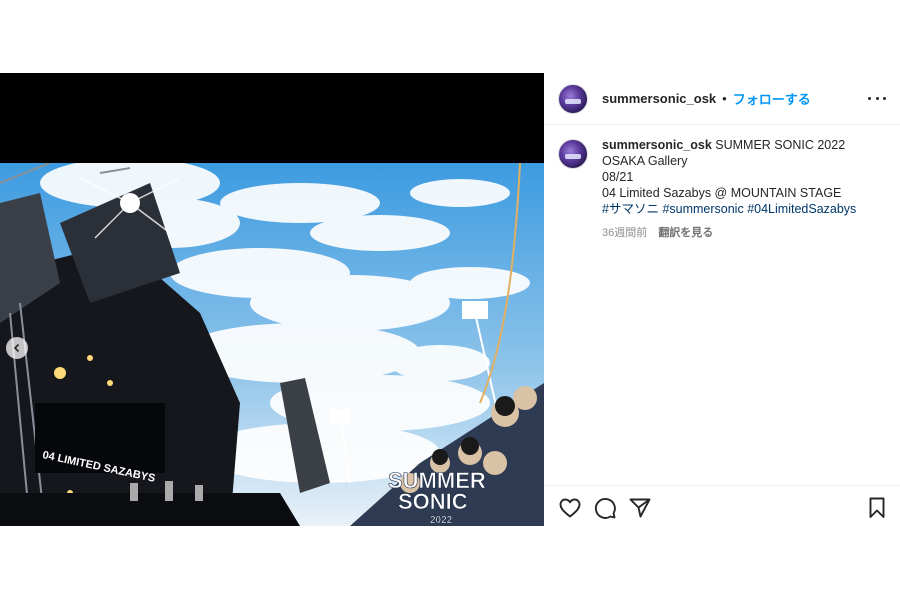 The width and height of the screenshot is (900, 600). Describe the element at coordinates (747, 233) in the screenshot. I see `caption-meta: 36週間前 翻訳を見る` at that location.